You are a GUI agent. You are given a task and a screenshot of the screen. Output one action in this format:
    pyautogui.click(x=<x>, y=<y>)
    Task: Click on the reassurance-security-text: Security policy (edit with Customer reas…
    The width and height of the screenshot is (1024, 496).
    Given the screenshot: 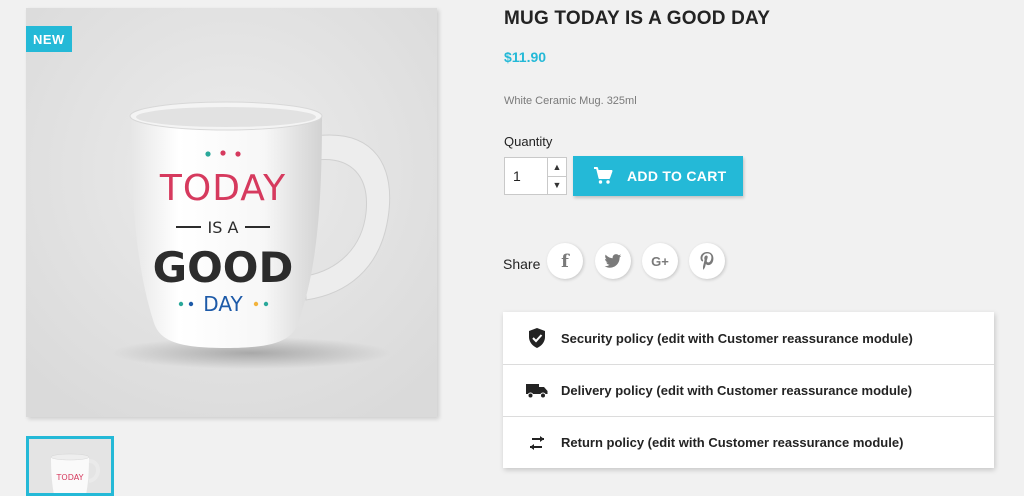 What is the action you would take?
    pyautogui.click(x=737, y=338)
    